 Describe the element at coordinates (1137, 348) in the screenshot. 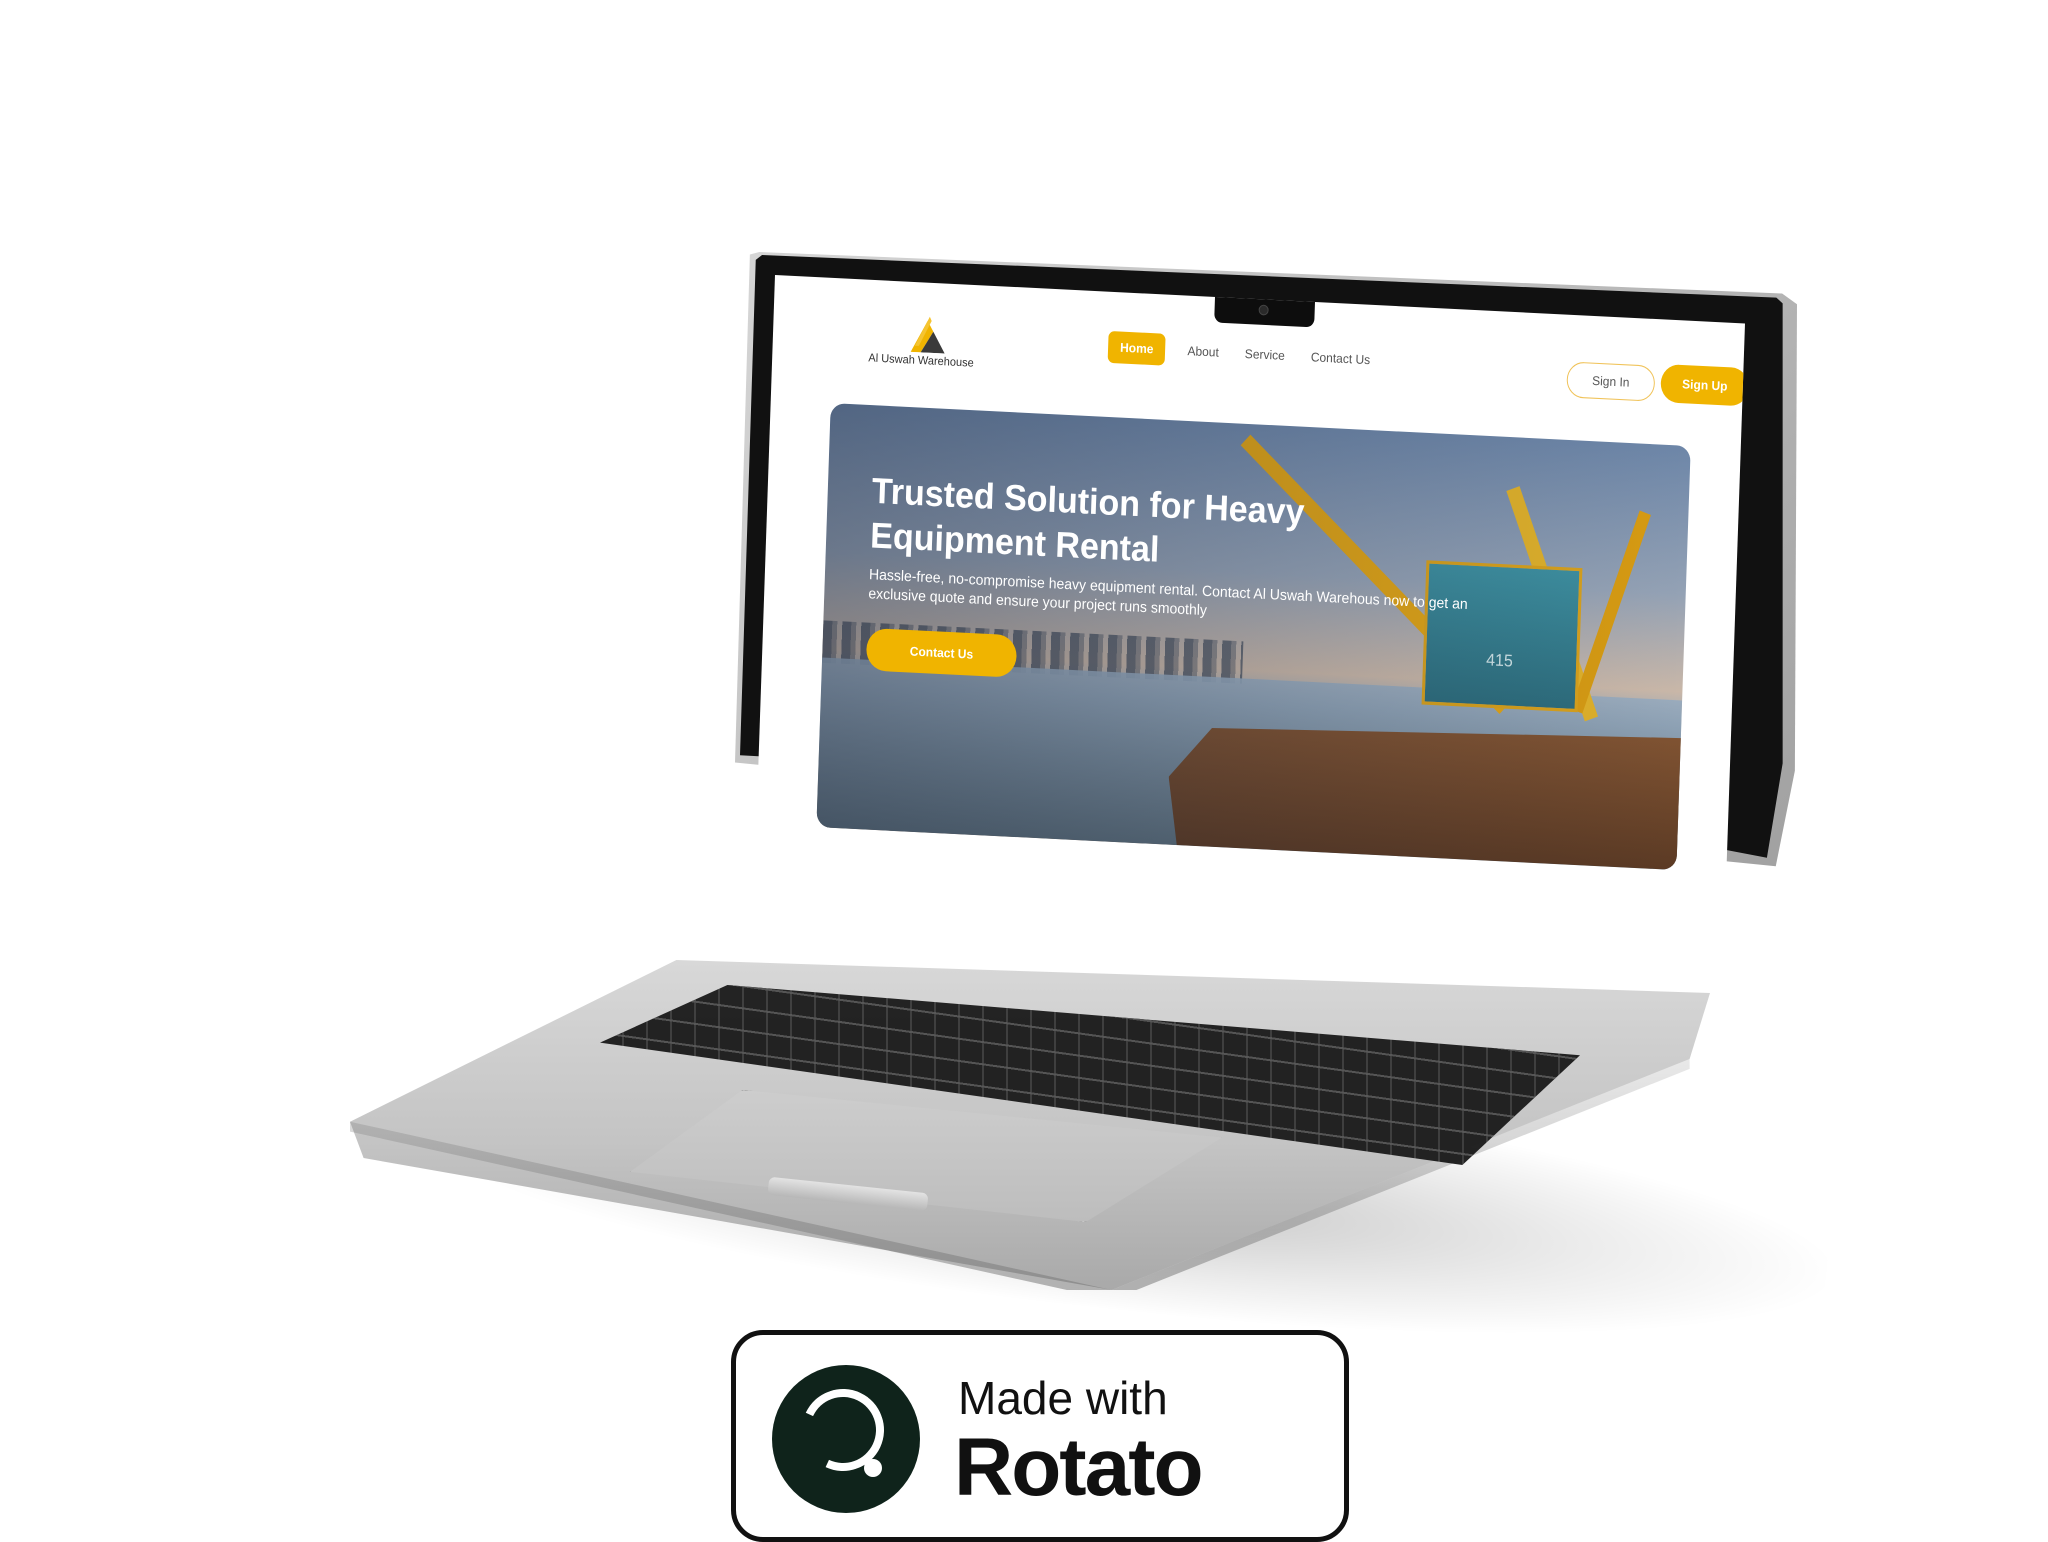

I see `nav-link-home: Home` at that location.